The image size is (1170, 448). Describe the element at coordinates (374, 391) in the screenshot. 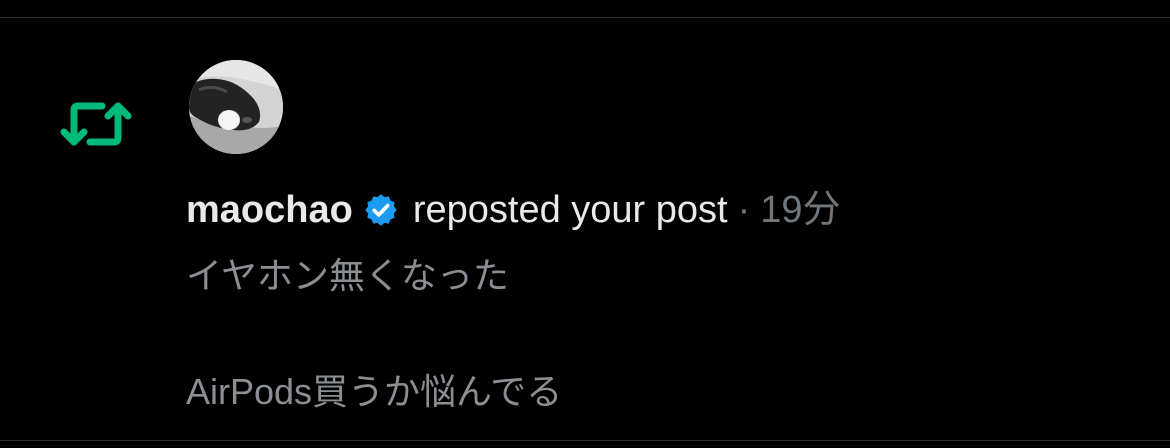

I see `post-text-line: AirPods買うか悩んでる` at that location.